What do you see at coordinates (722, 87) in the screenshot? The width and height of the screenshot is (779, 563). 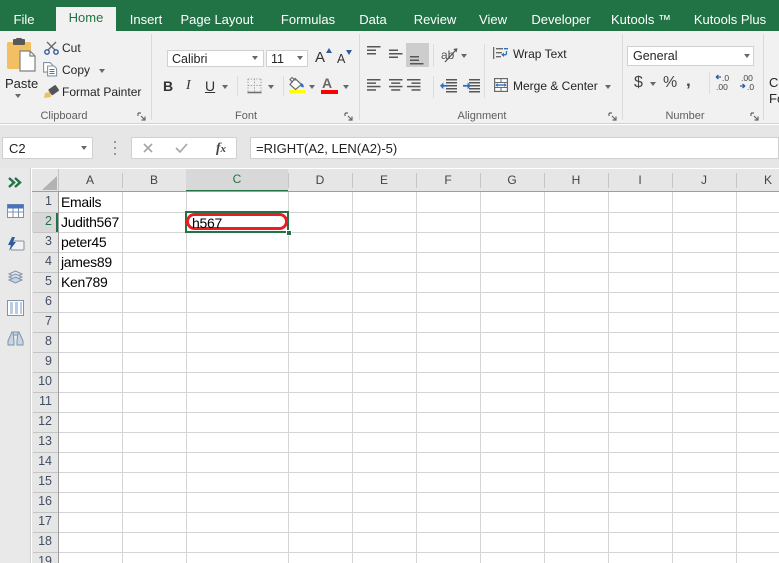 I see `svg-text: .00` at bounding box center [722, 87].